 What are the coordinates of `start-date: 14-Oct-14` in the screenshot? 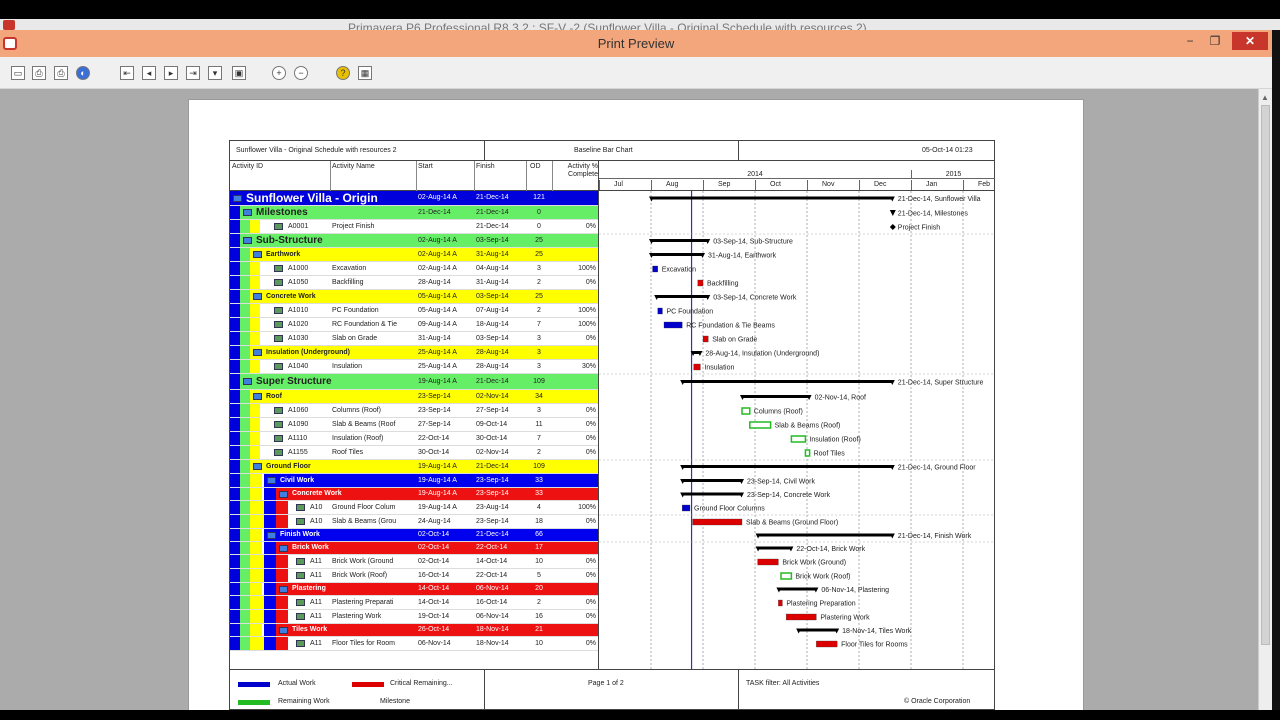 It's located at (434, 588).